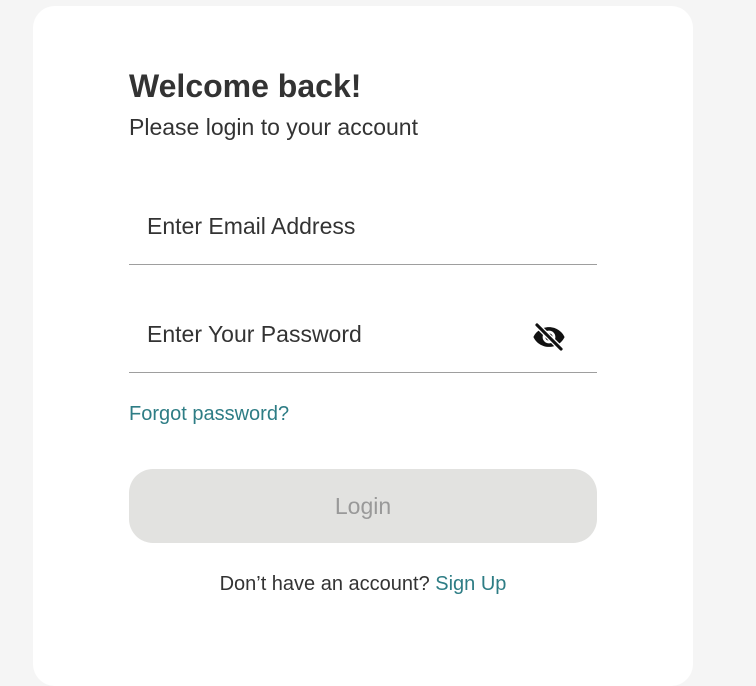  Describe the element at coordinates (549, 337) in the screenshot. I see `eye-off-icon` at that location.